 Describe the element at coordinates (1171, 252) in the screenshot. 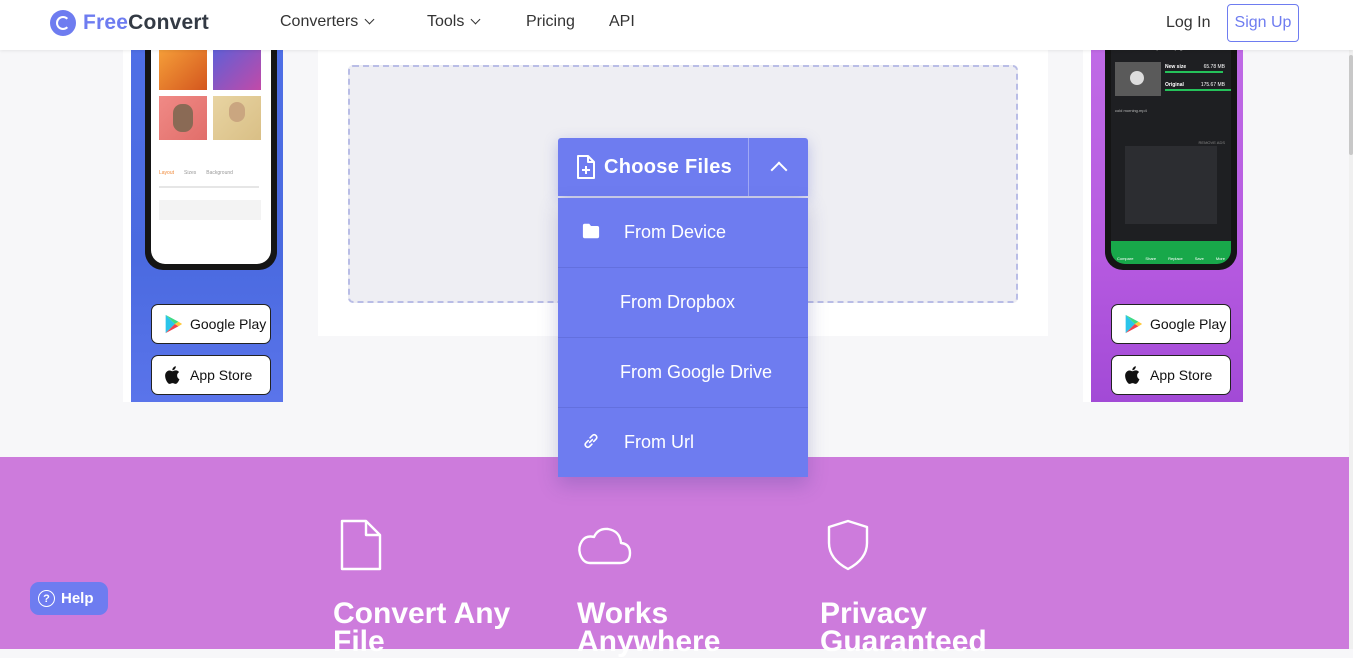

I see `action-bar: Compare Share Replace Save More` at that location.